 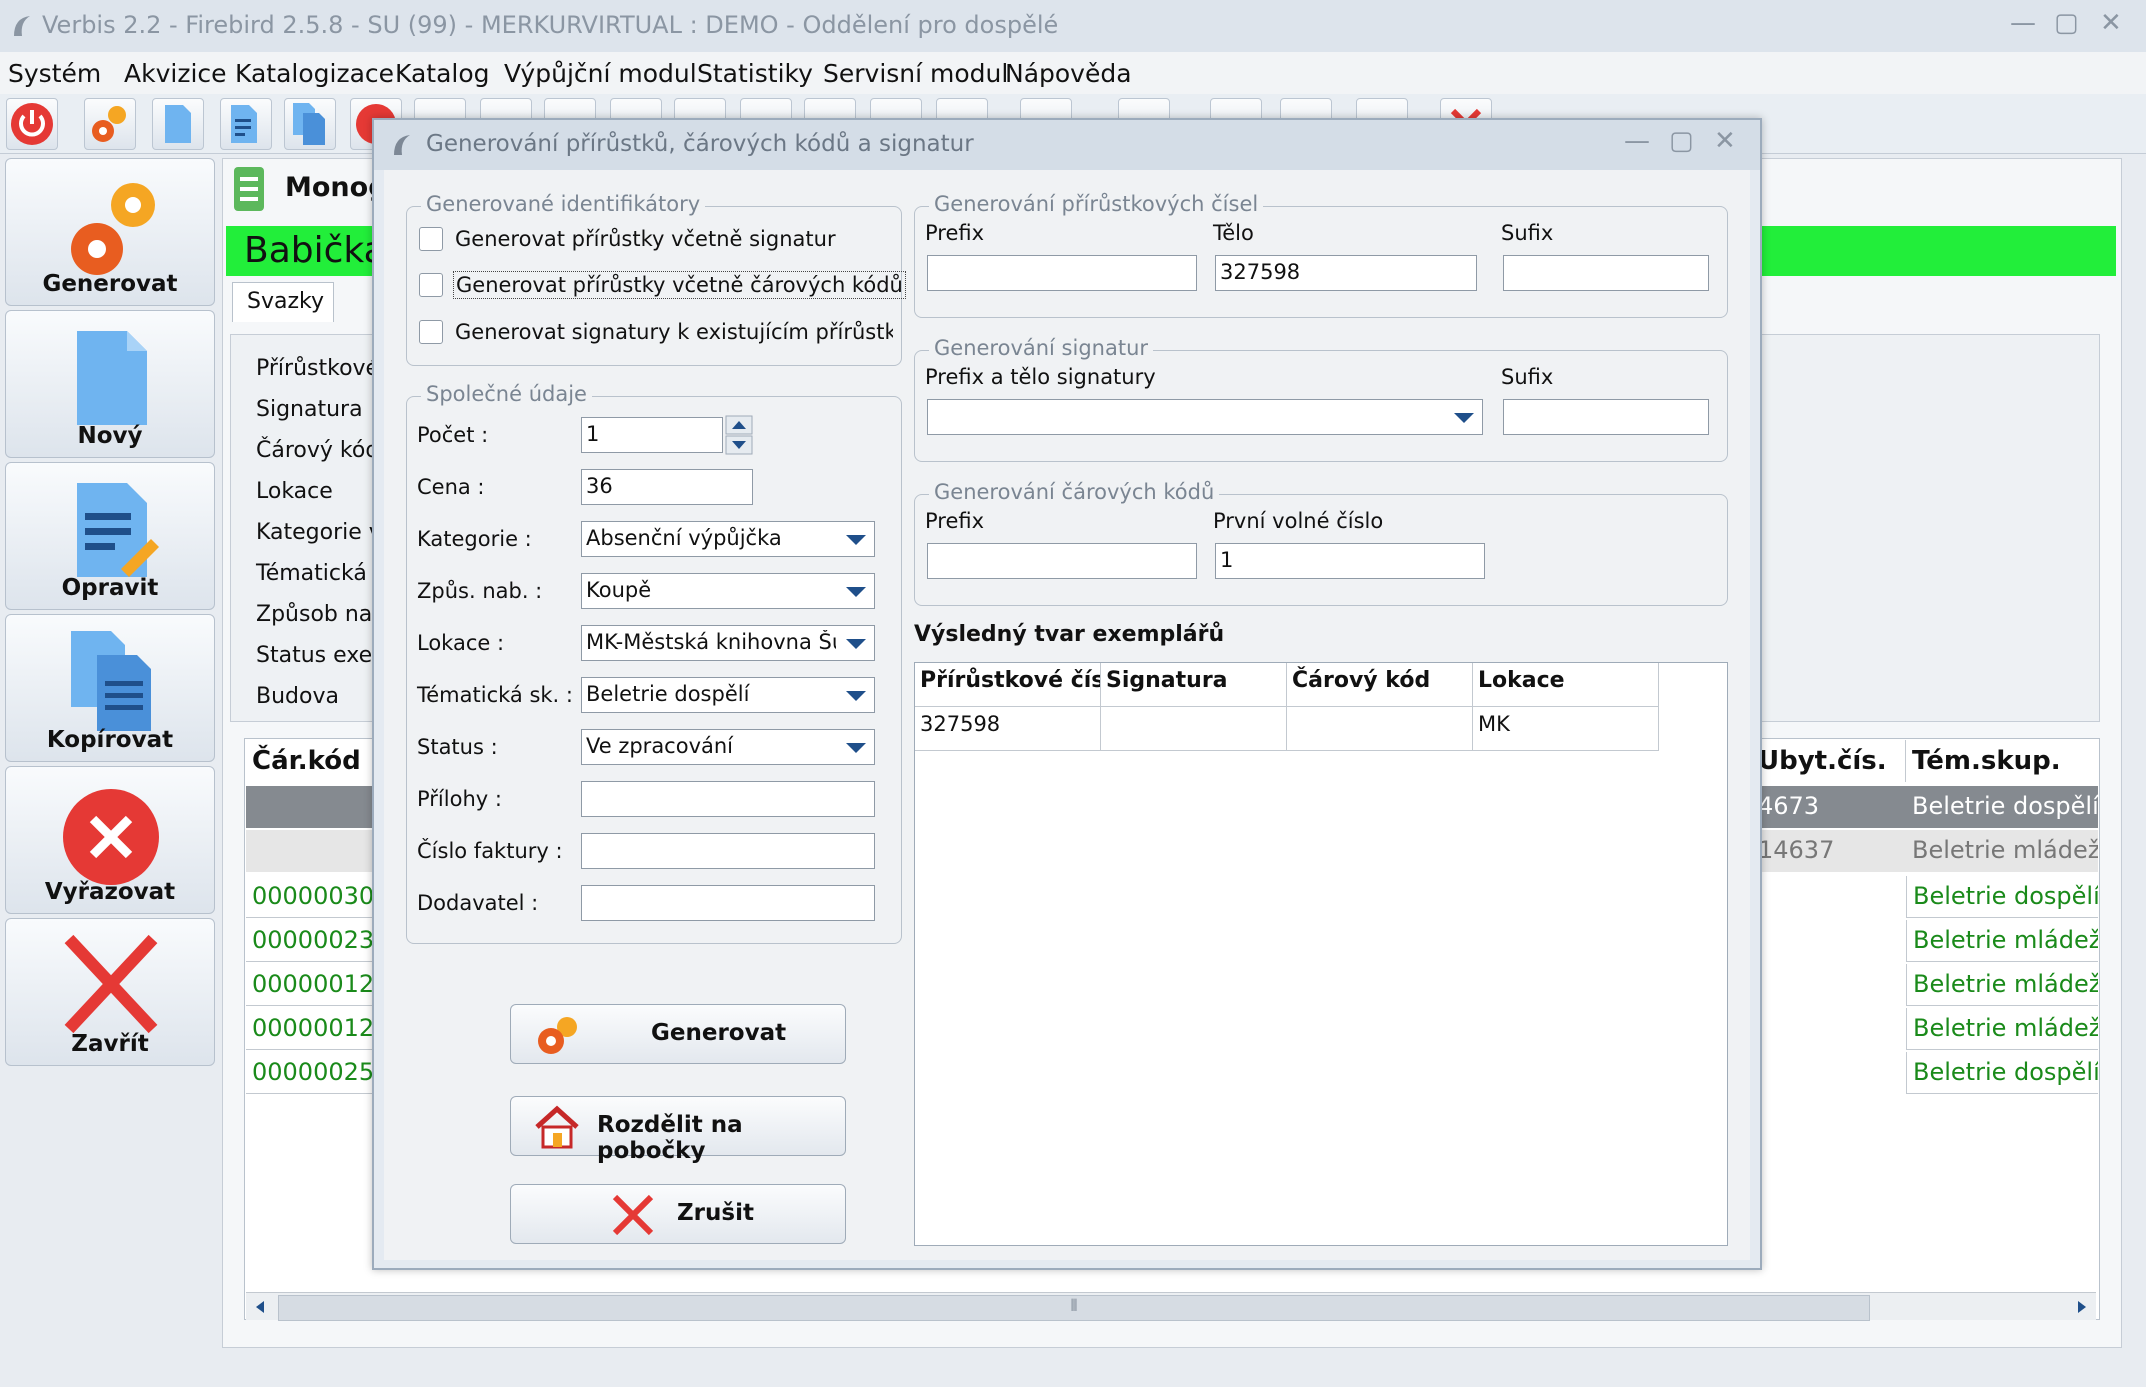 I want to click on power-icon, so click(x=32, y=124).